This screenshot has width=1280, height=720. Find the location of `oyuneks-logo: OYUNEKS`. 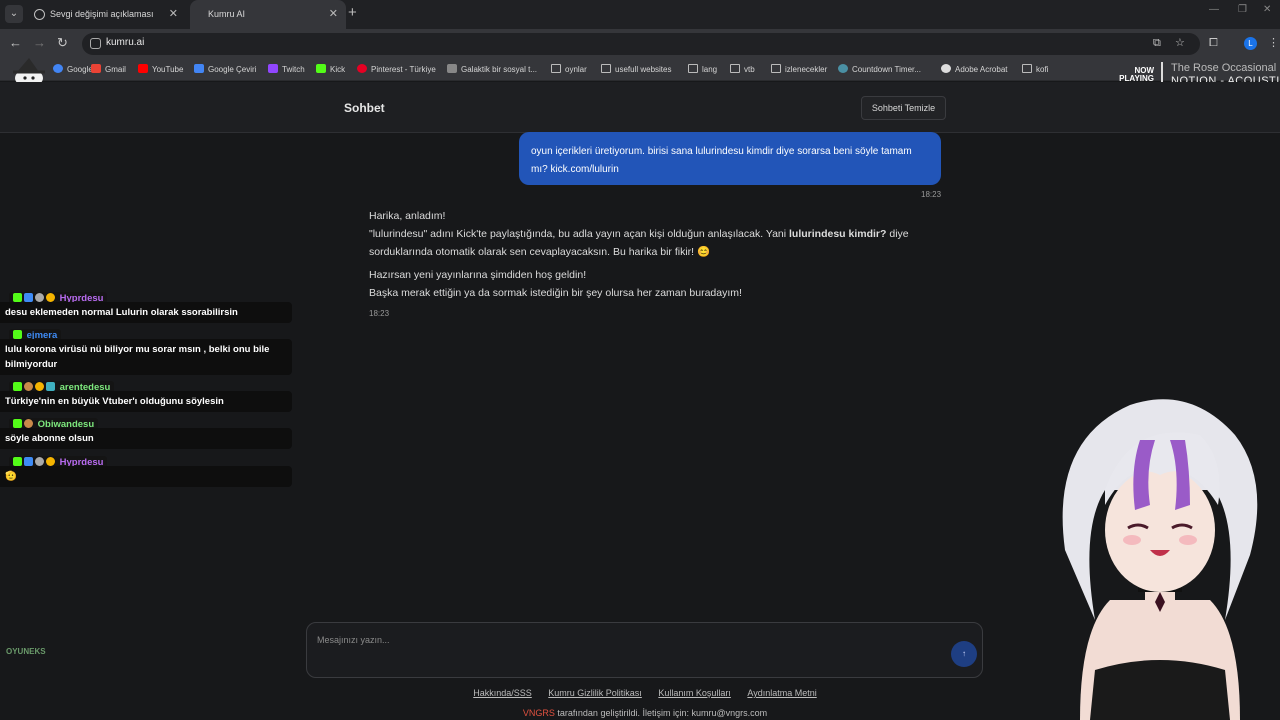

oyuneks-logo: OYUNEKS is located at coordinates (26, 651).